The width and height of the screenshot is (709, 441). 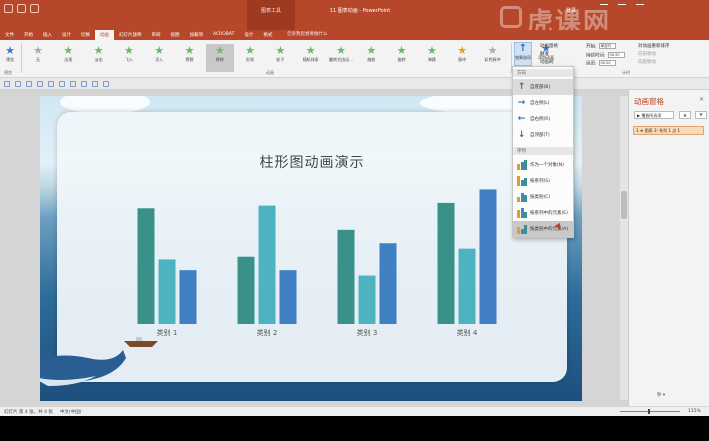 I want to click on language-indicator: 中文(中国), so click(x=71, y=412).